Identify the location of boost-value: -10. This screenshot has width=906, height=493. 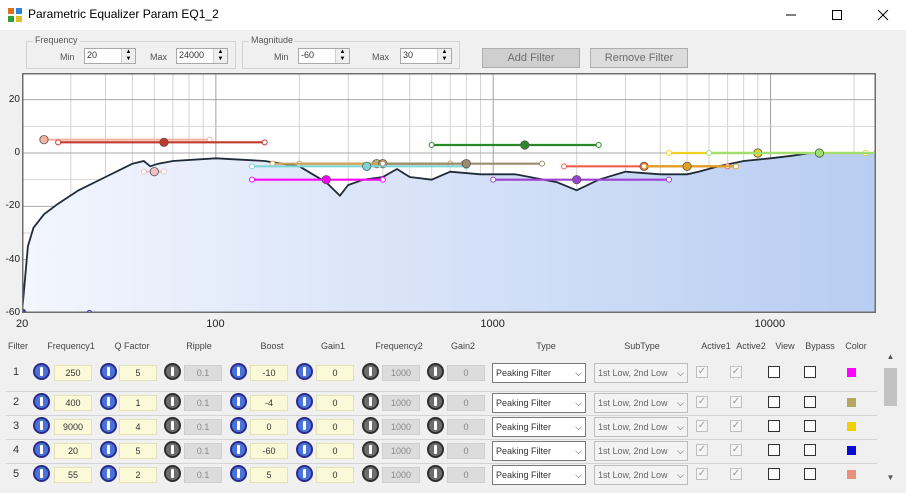
(269, 373).